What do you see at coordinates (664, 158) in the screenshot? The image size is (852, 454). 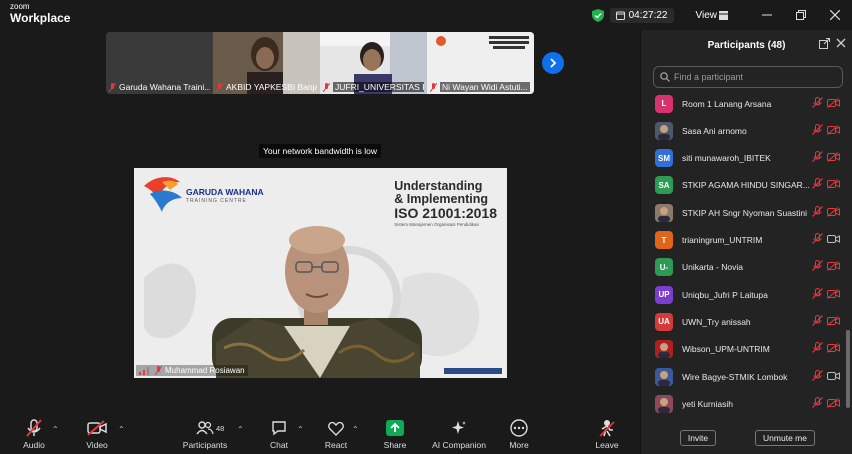 I see `participant-initials-avatar: SM` at bounding box center [664, 158].